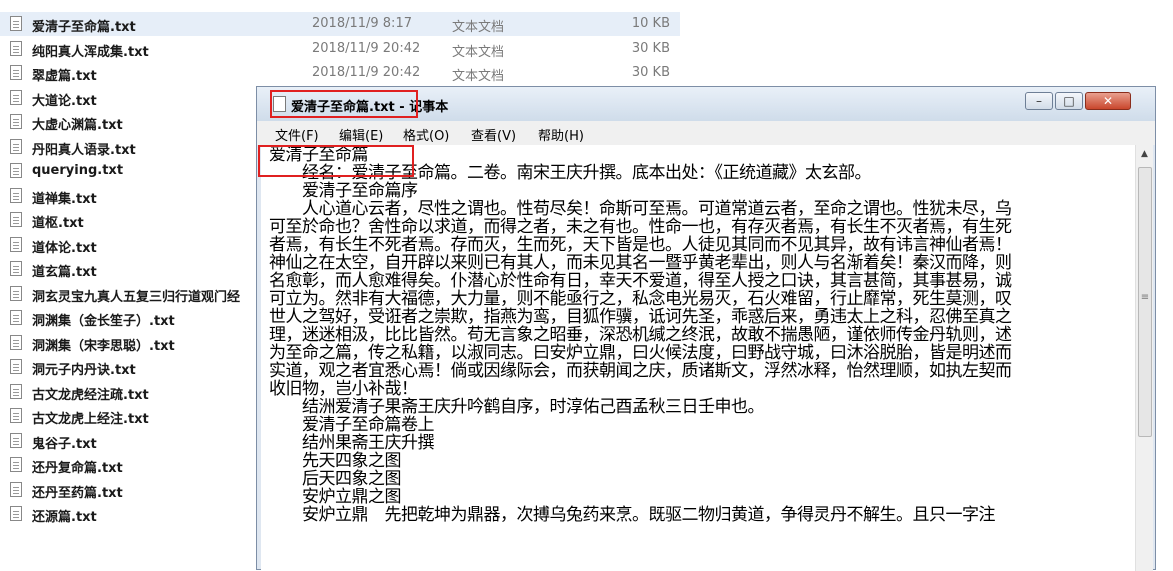  What do you see at coordinates (58, 223) in the screenshot?
I see `file-name: 道枢.txt` at bounding box center [58, 223].